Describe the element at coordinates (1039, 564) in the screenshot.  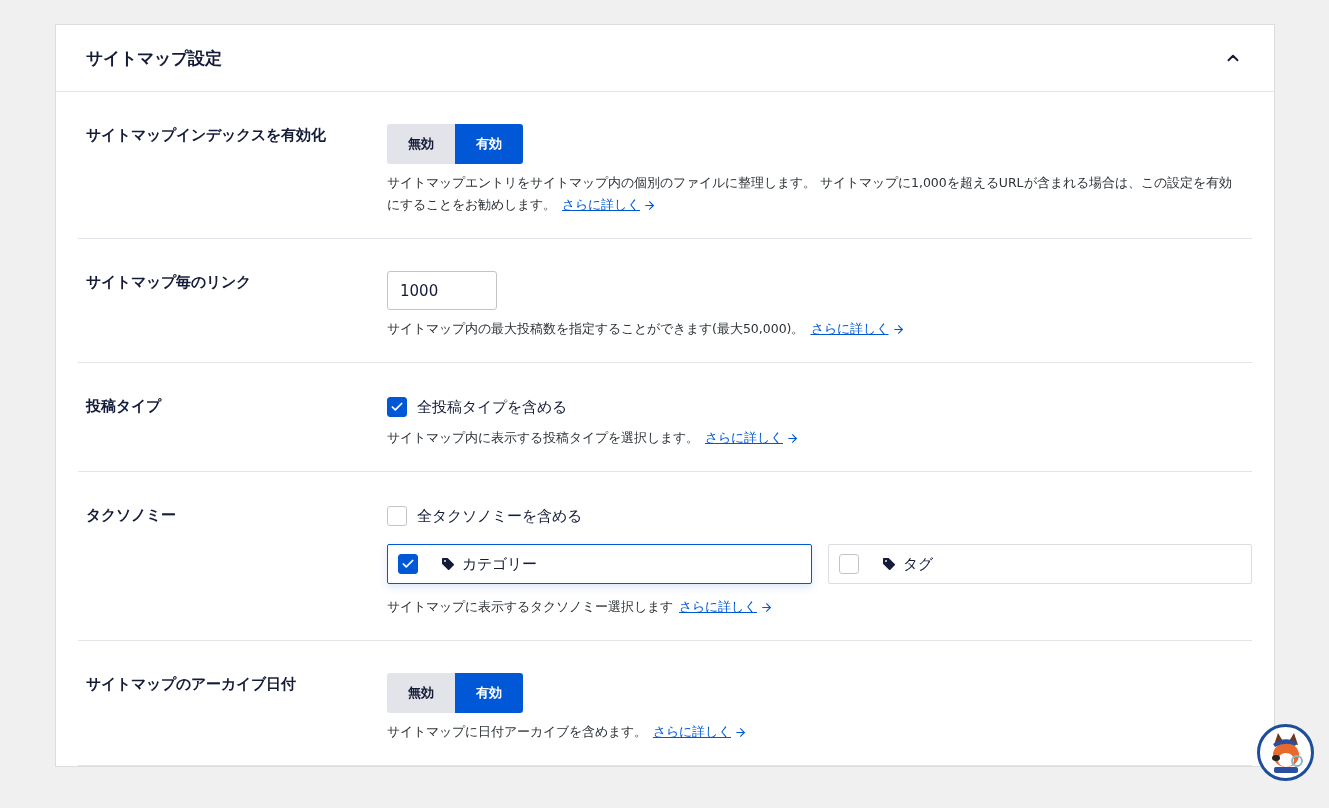
I see `taxonomy-option: タグ` at that location.